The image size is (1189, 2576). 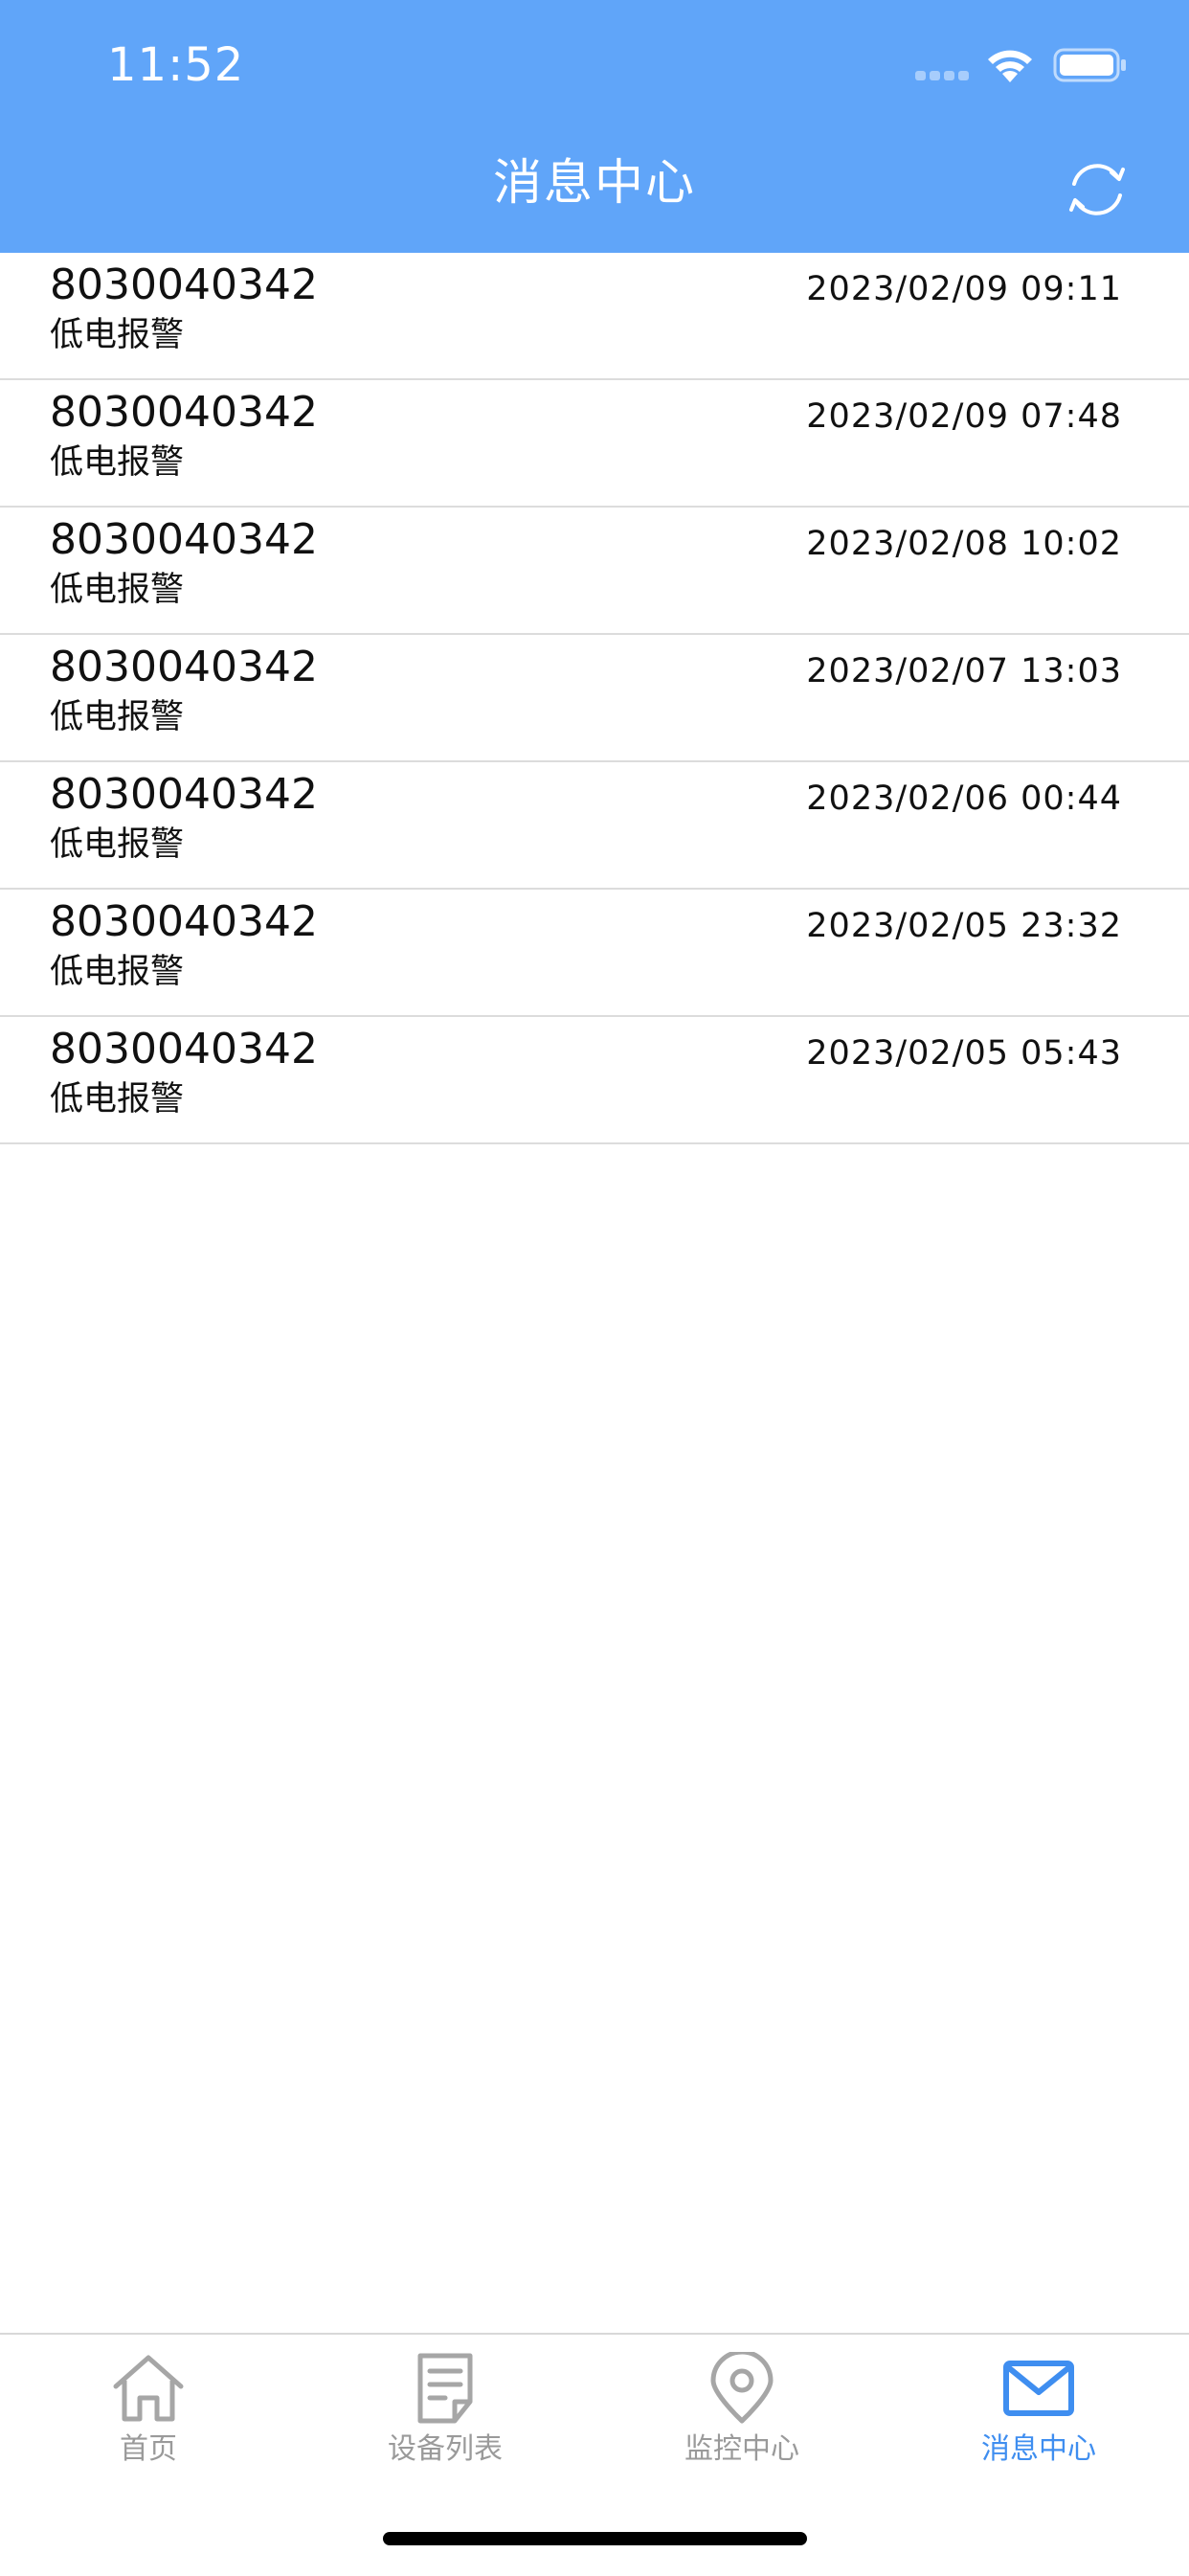 I want to click on message-time: 2023/02/09 09:11, so click(x=964, y=289).